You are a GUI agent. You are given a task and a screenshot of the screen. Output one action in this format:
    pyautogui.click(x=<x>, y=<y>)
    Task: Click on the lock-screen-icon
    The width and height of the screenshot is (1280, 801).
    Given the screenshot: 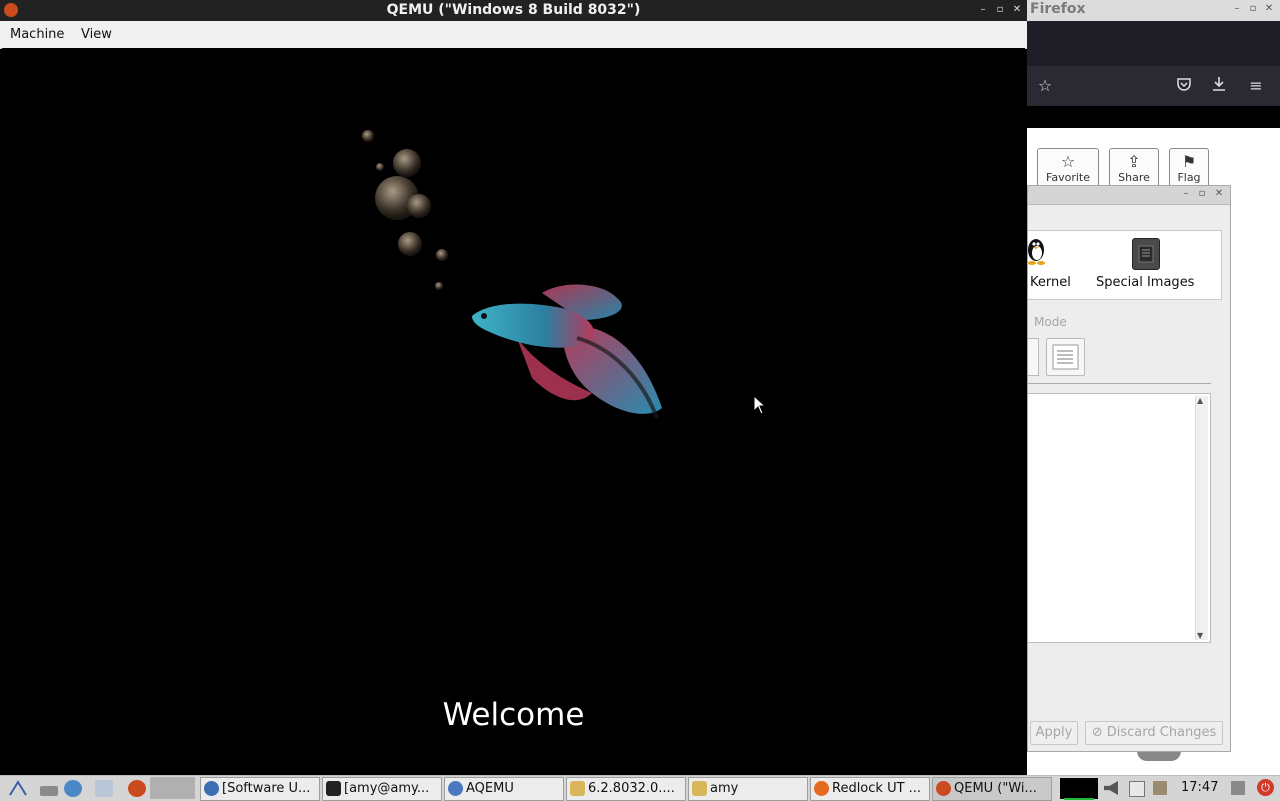 What is the action you would take?
    pyautogui.click(x=1238, y=788)
    